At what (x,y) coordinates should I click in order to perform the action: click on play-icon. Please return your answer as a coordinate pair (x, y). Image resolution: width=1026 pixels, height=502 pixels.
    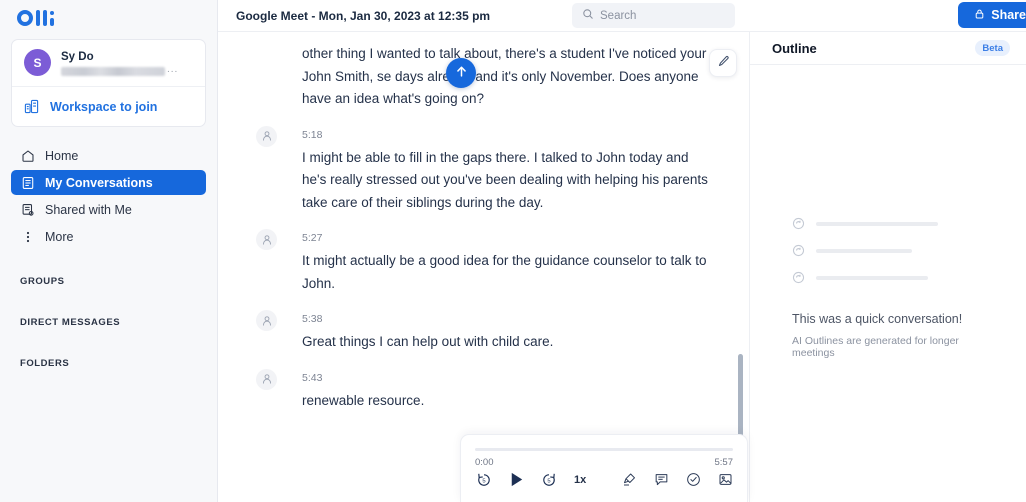
    Looking at the image, I should click on (516, 479).